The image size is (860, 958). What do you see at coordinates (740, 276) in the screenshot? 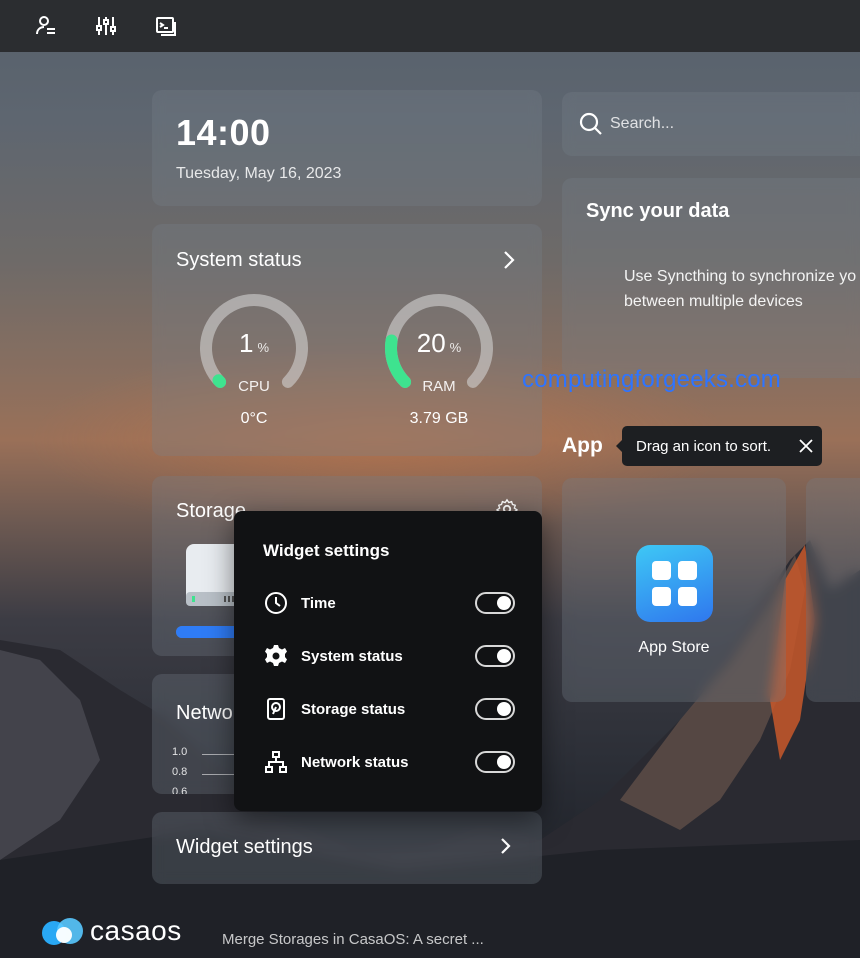
I see `sync-description-line: Use Syncthing to synchronize yo` at bounding box center [740, 276].